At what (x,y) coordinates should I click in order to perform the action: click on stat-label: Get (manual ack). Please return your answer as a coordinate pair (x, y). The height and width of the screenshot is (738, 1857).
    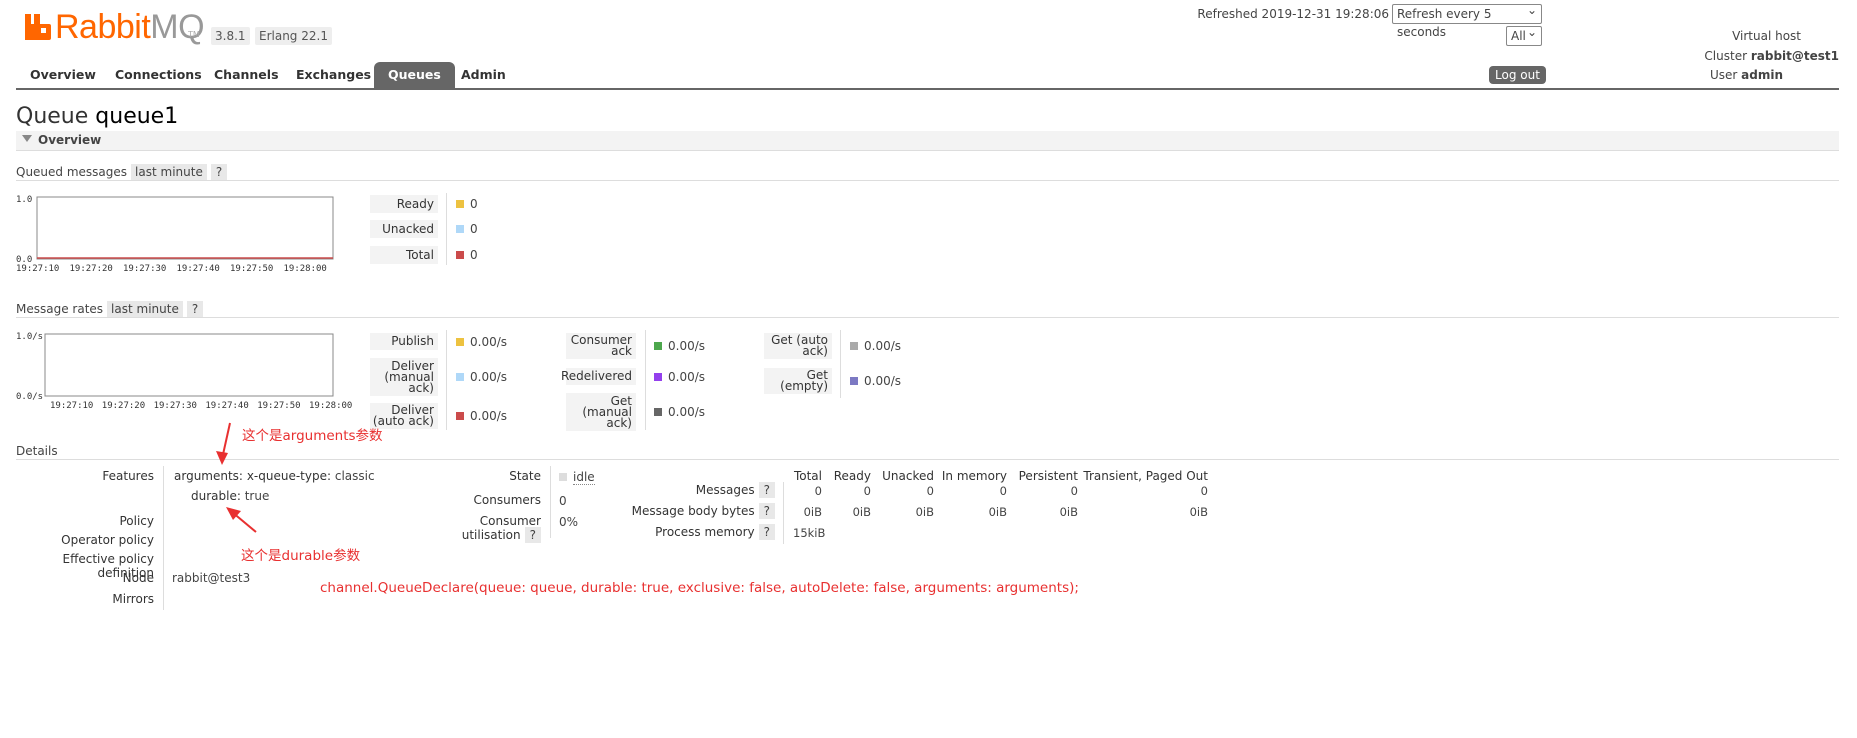
    Looking at the image, I should click on (601, 412).